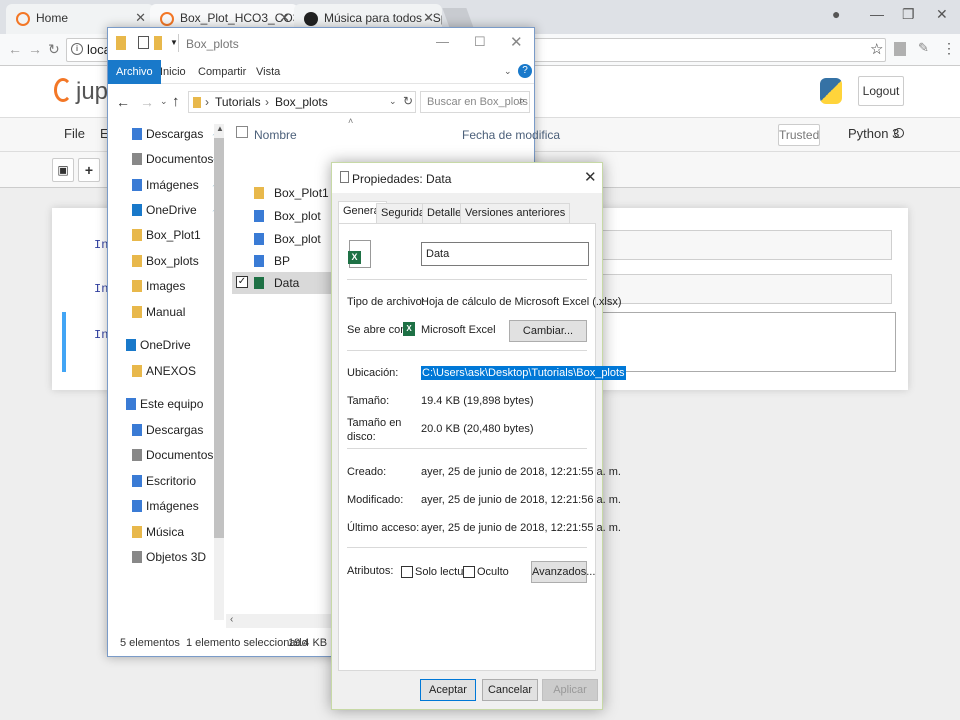 The height and width of the screenshot is (720, 960). What do you see at coordinates (167, 430) in the screenshot?
I see `nav-item: Descargas` at bounding box center [167, 430].